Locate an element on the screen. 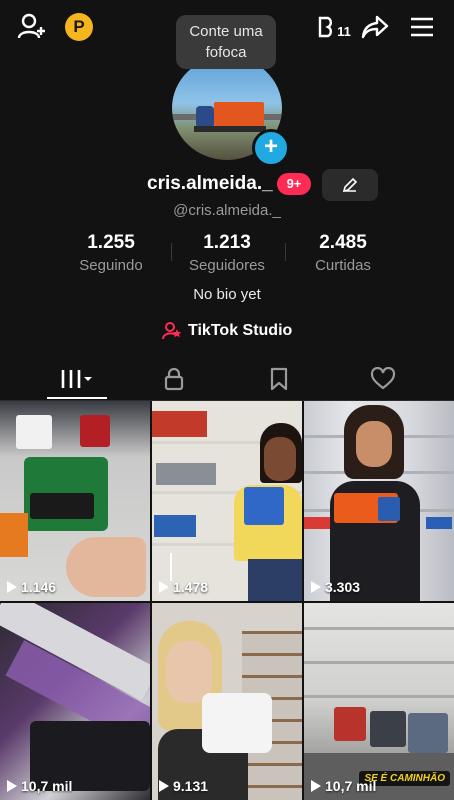  edit-profile-button is located at coordinates (350, 185).